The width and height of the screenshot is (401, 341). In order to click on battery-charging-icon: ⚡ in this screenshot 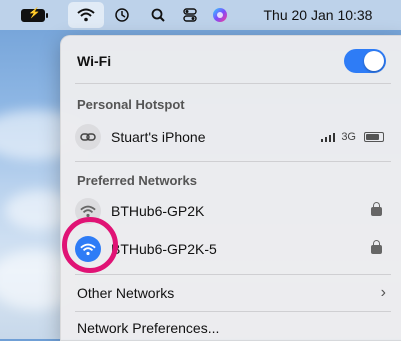, I will do `click(33, 15)`.